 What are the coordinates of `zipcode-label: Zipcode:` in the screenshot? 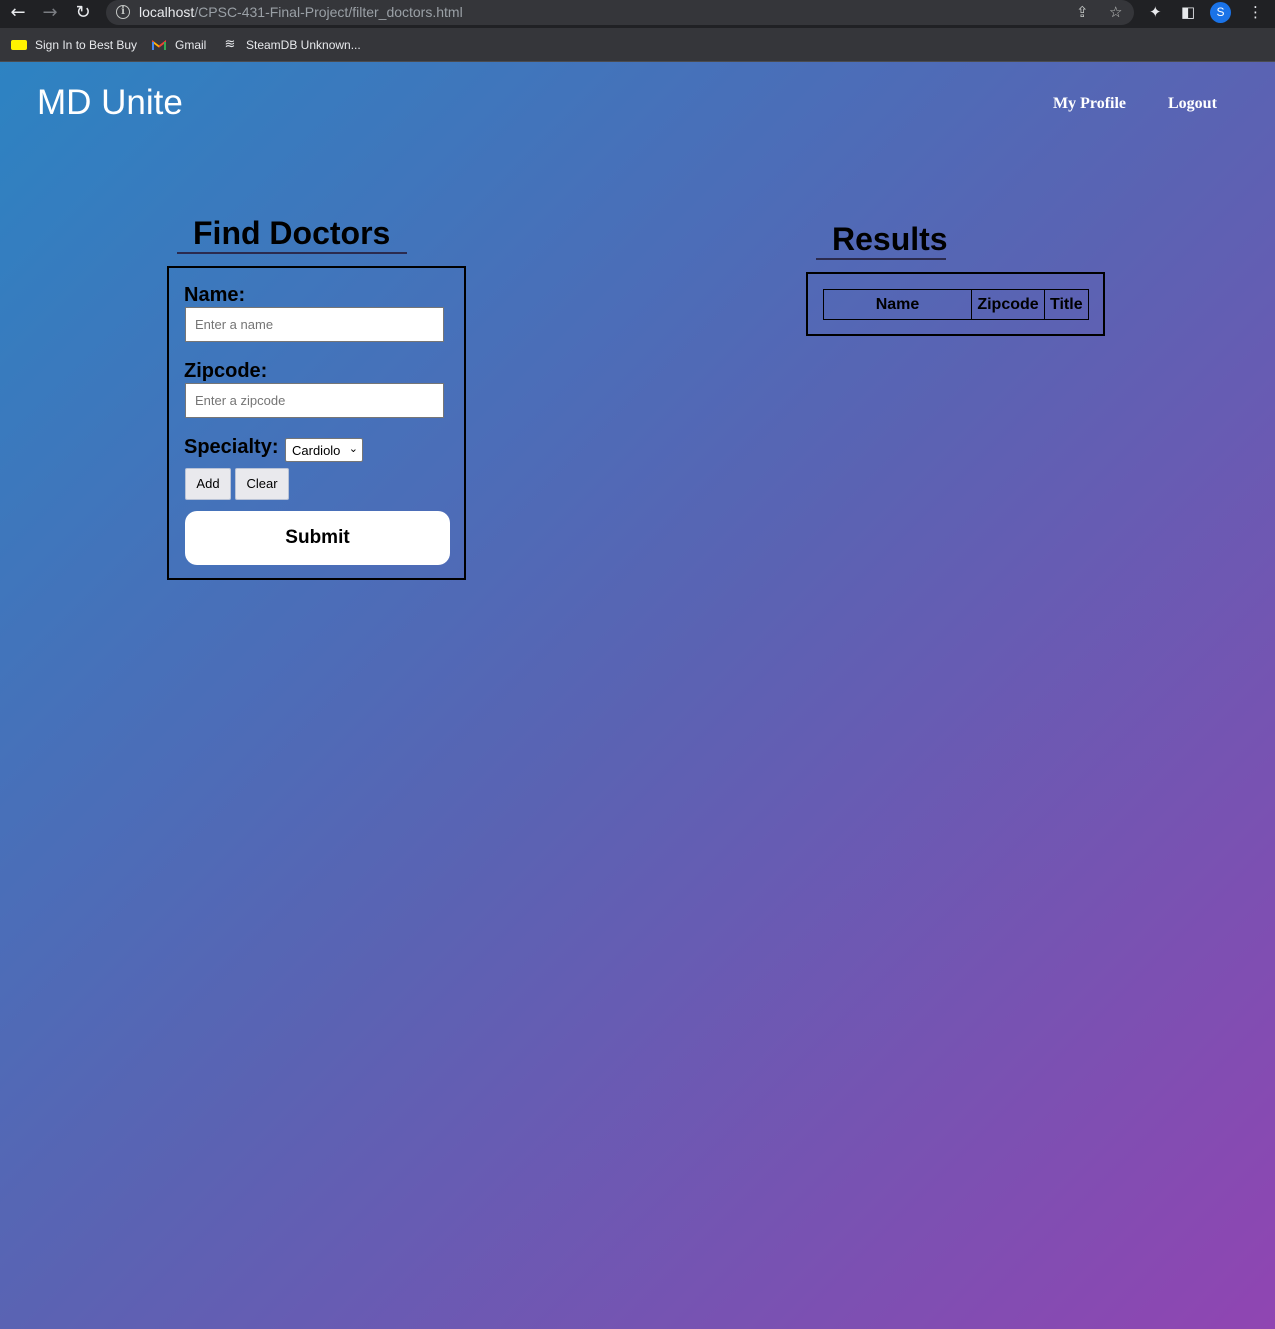 It's located at (226, 371).